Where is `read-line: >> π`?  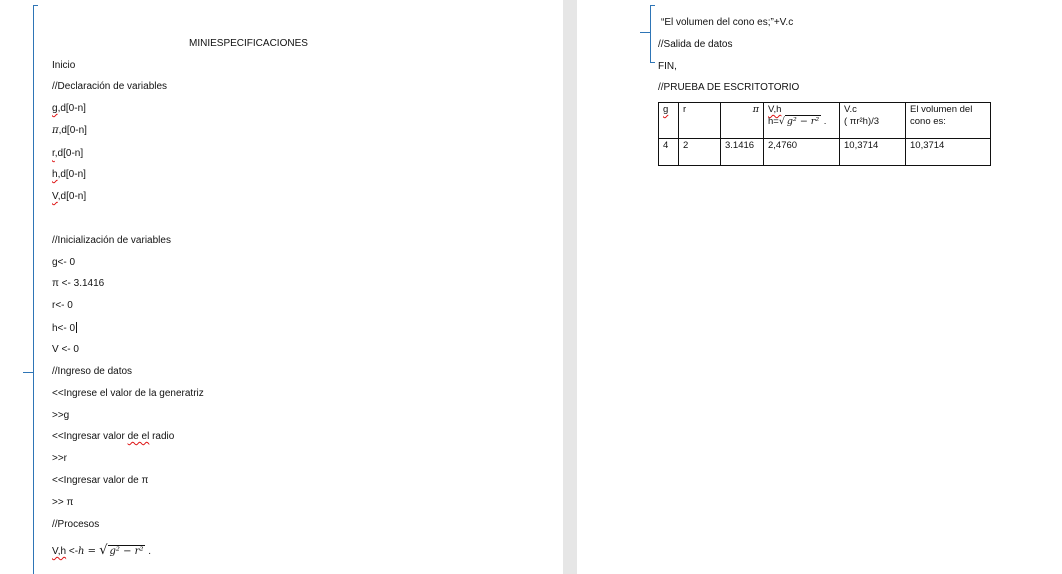 read-line: >> π is located at coordinates (63, 502).